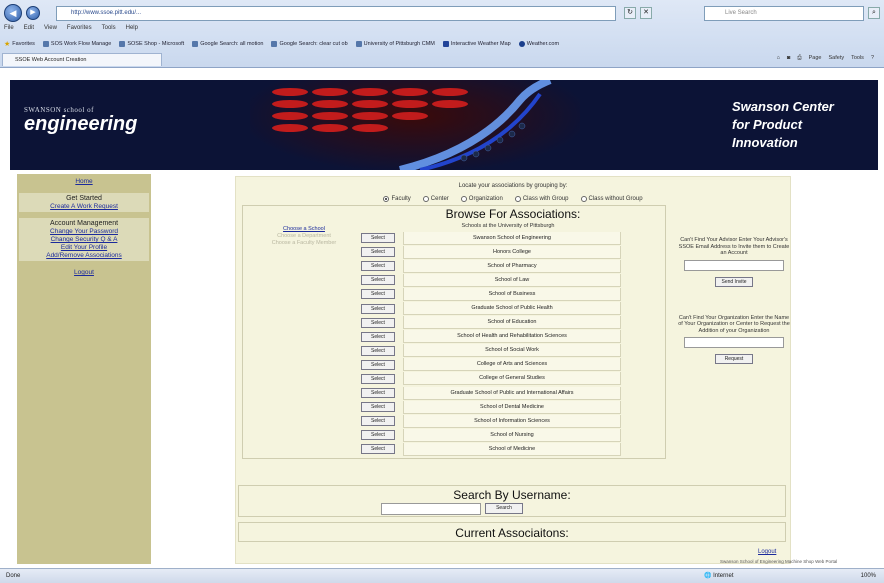 The image size is (884, 583). I want to click on sidebar-item-home: Home, so click(84, 182).